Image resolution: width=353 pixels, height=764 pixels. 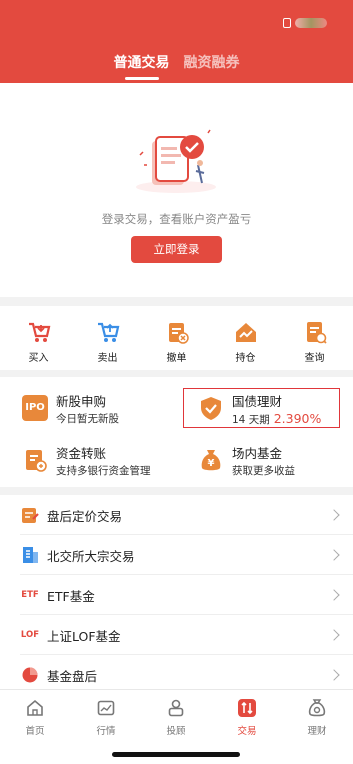 I want to click on holdings-button: 持仓, so click(x=246, y=338).